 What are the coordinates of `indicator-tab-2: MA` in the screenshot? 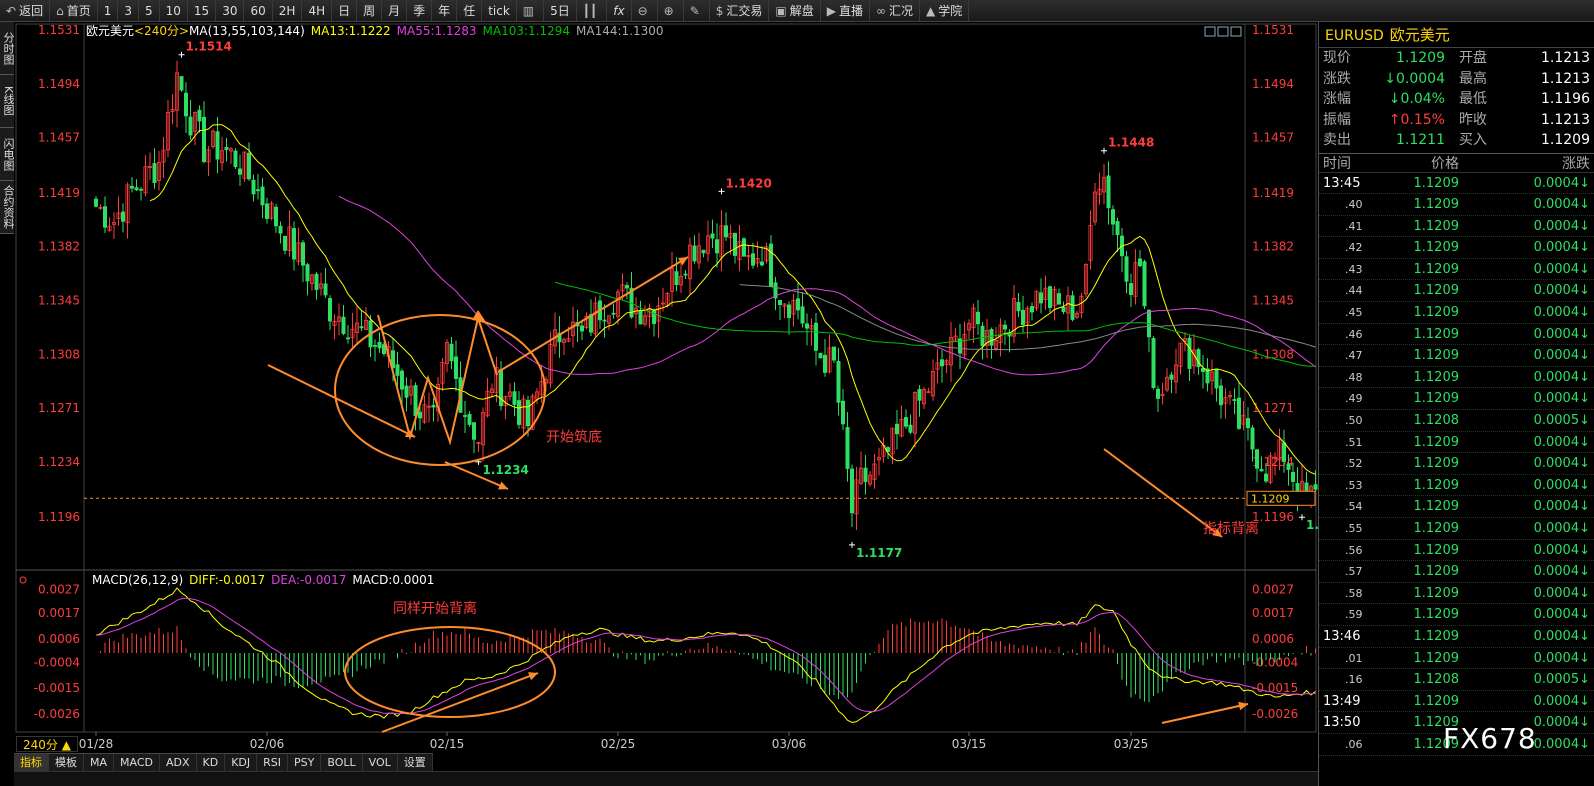 It's located at (99, 762).